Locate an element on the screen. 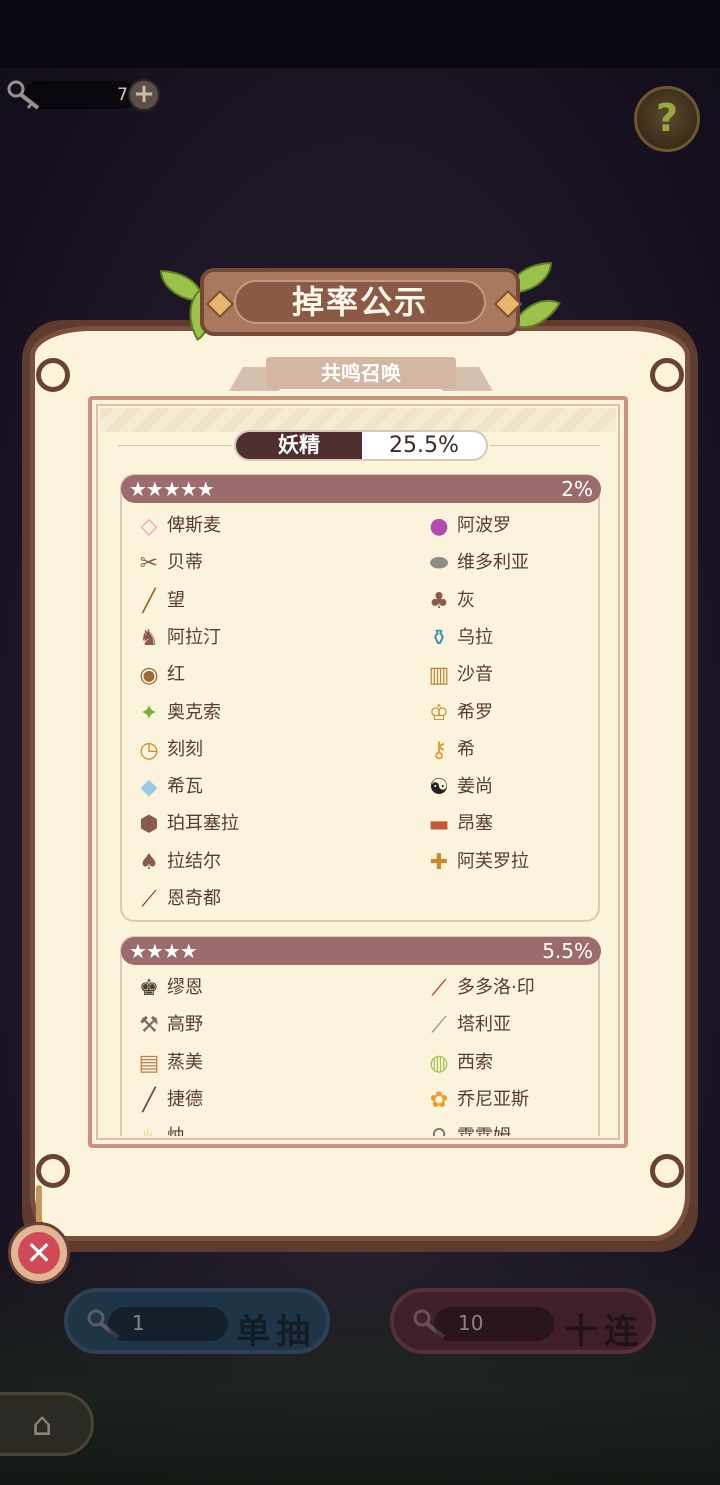 This screenshot has height=1485, width=720. item-name: 阿拉汀 is located at coordinates (194, 637).